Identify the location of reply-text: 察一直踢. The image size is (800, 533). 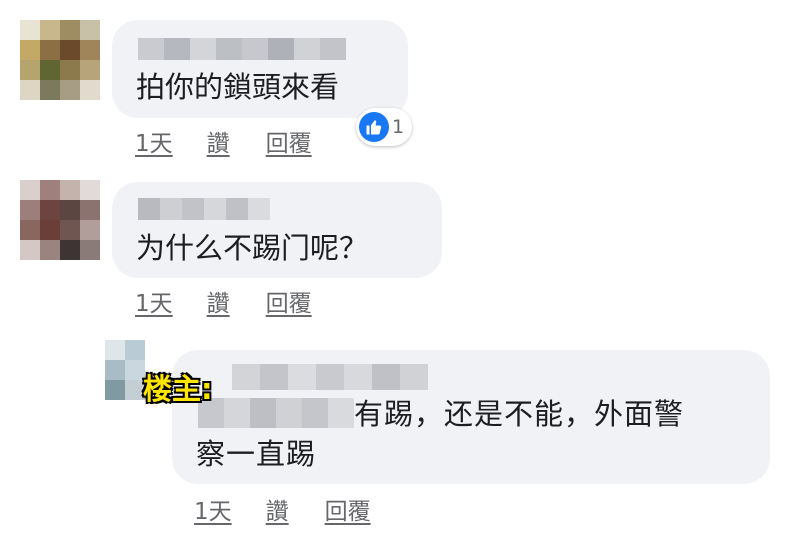
(256, 454).